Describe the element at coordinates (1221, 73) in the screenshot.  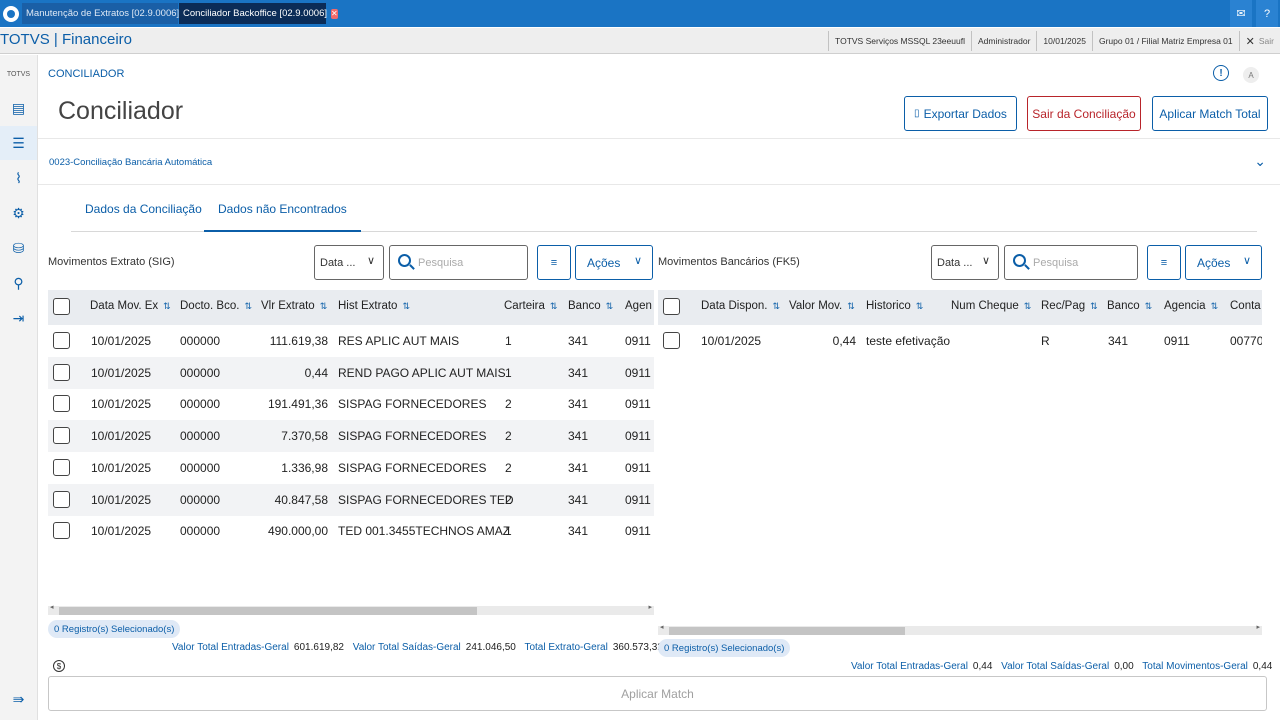
I see `alert-icon: !` at that location.